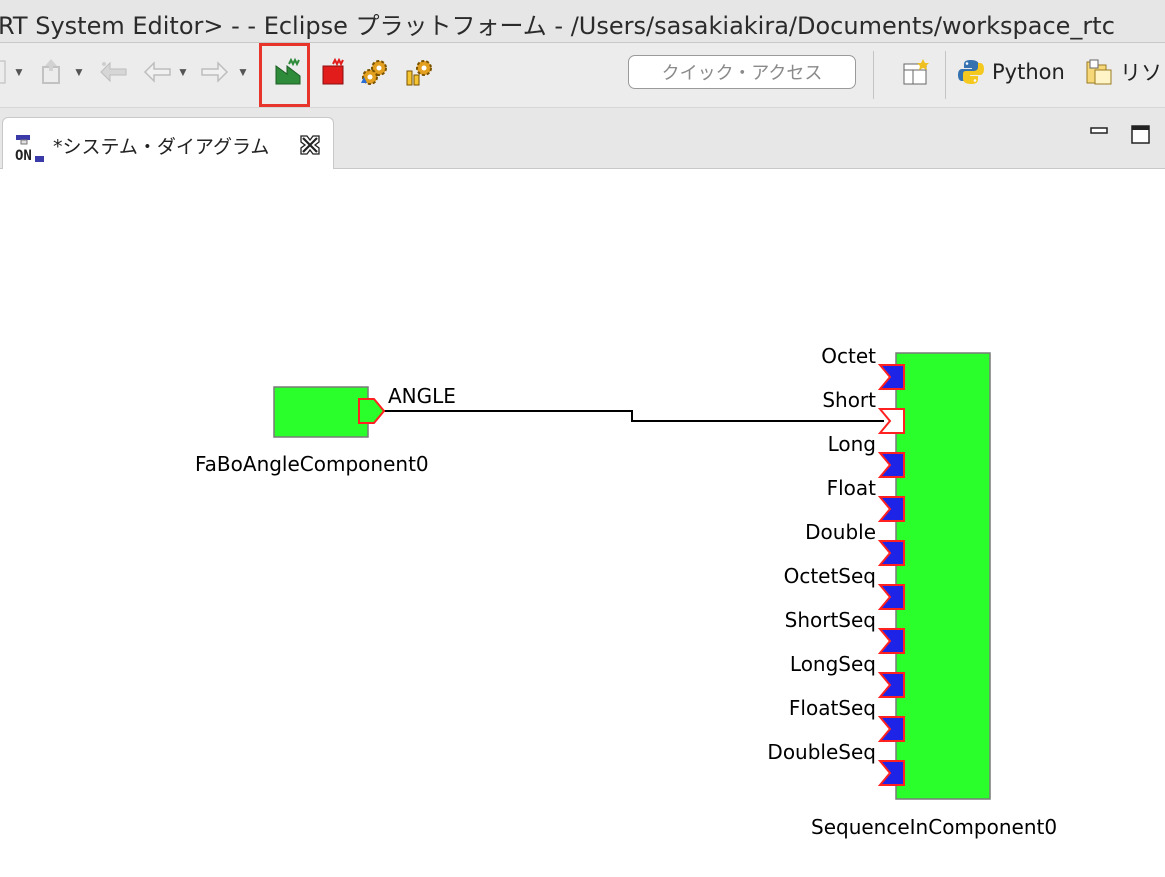 The height and width of the screenshot is (877, 1165). I want to click on inport-double, so click(891, 553).